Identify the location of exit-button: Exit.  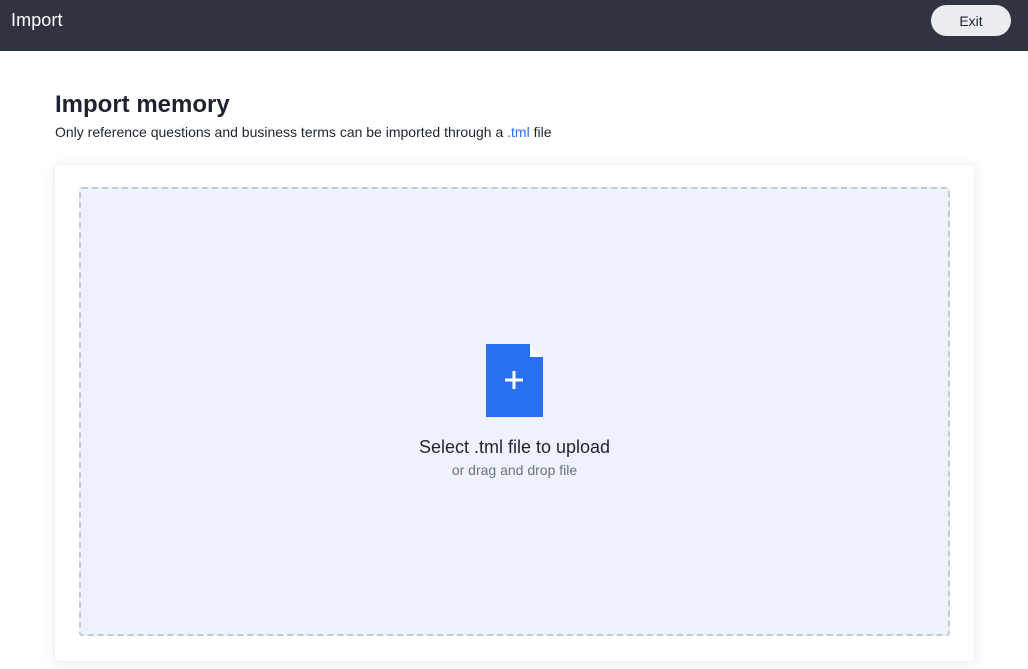
(971, 20).